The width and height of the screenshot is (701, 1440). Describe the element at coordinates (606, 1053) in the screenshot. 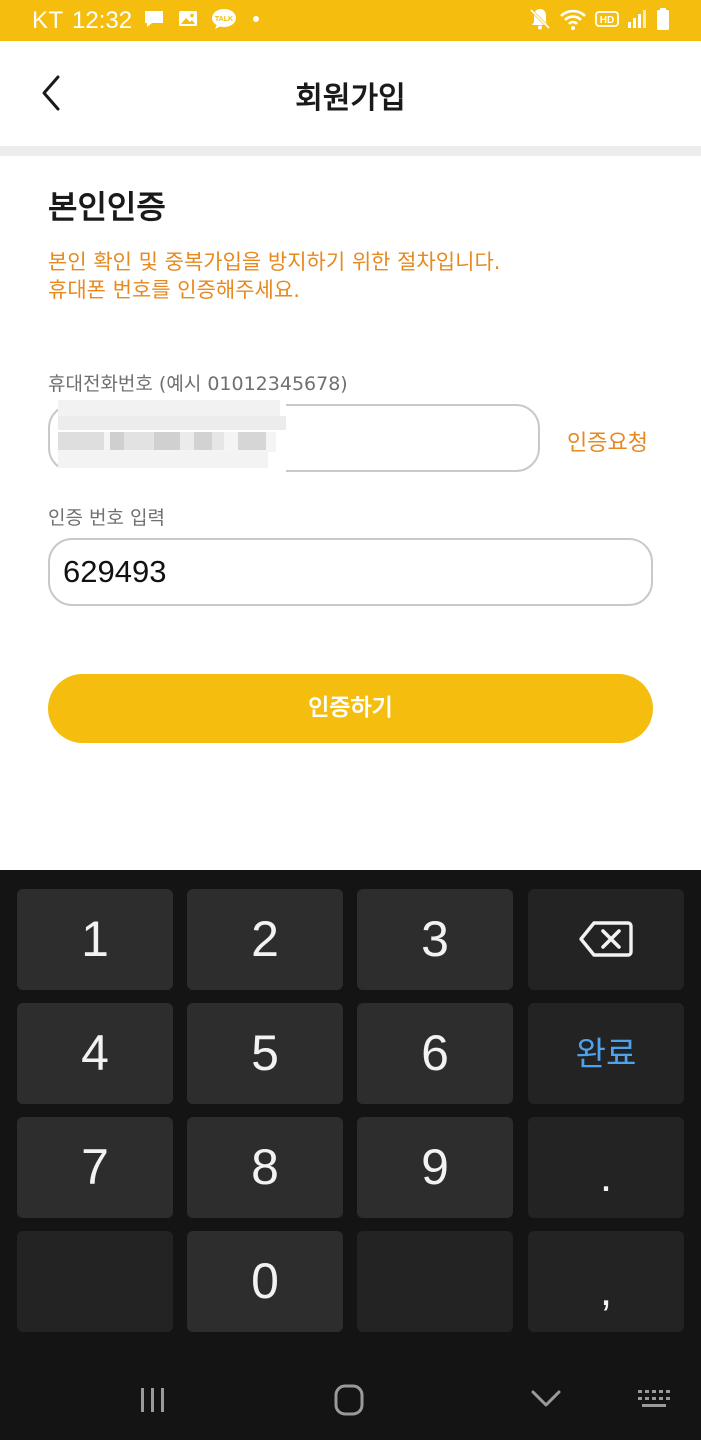

I see `done-key: 완료` at that location.